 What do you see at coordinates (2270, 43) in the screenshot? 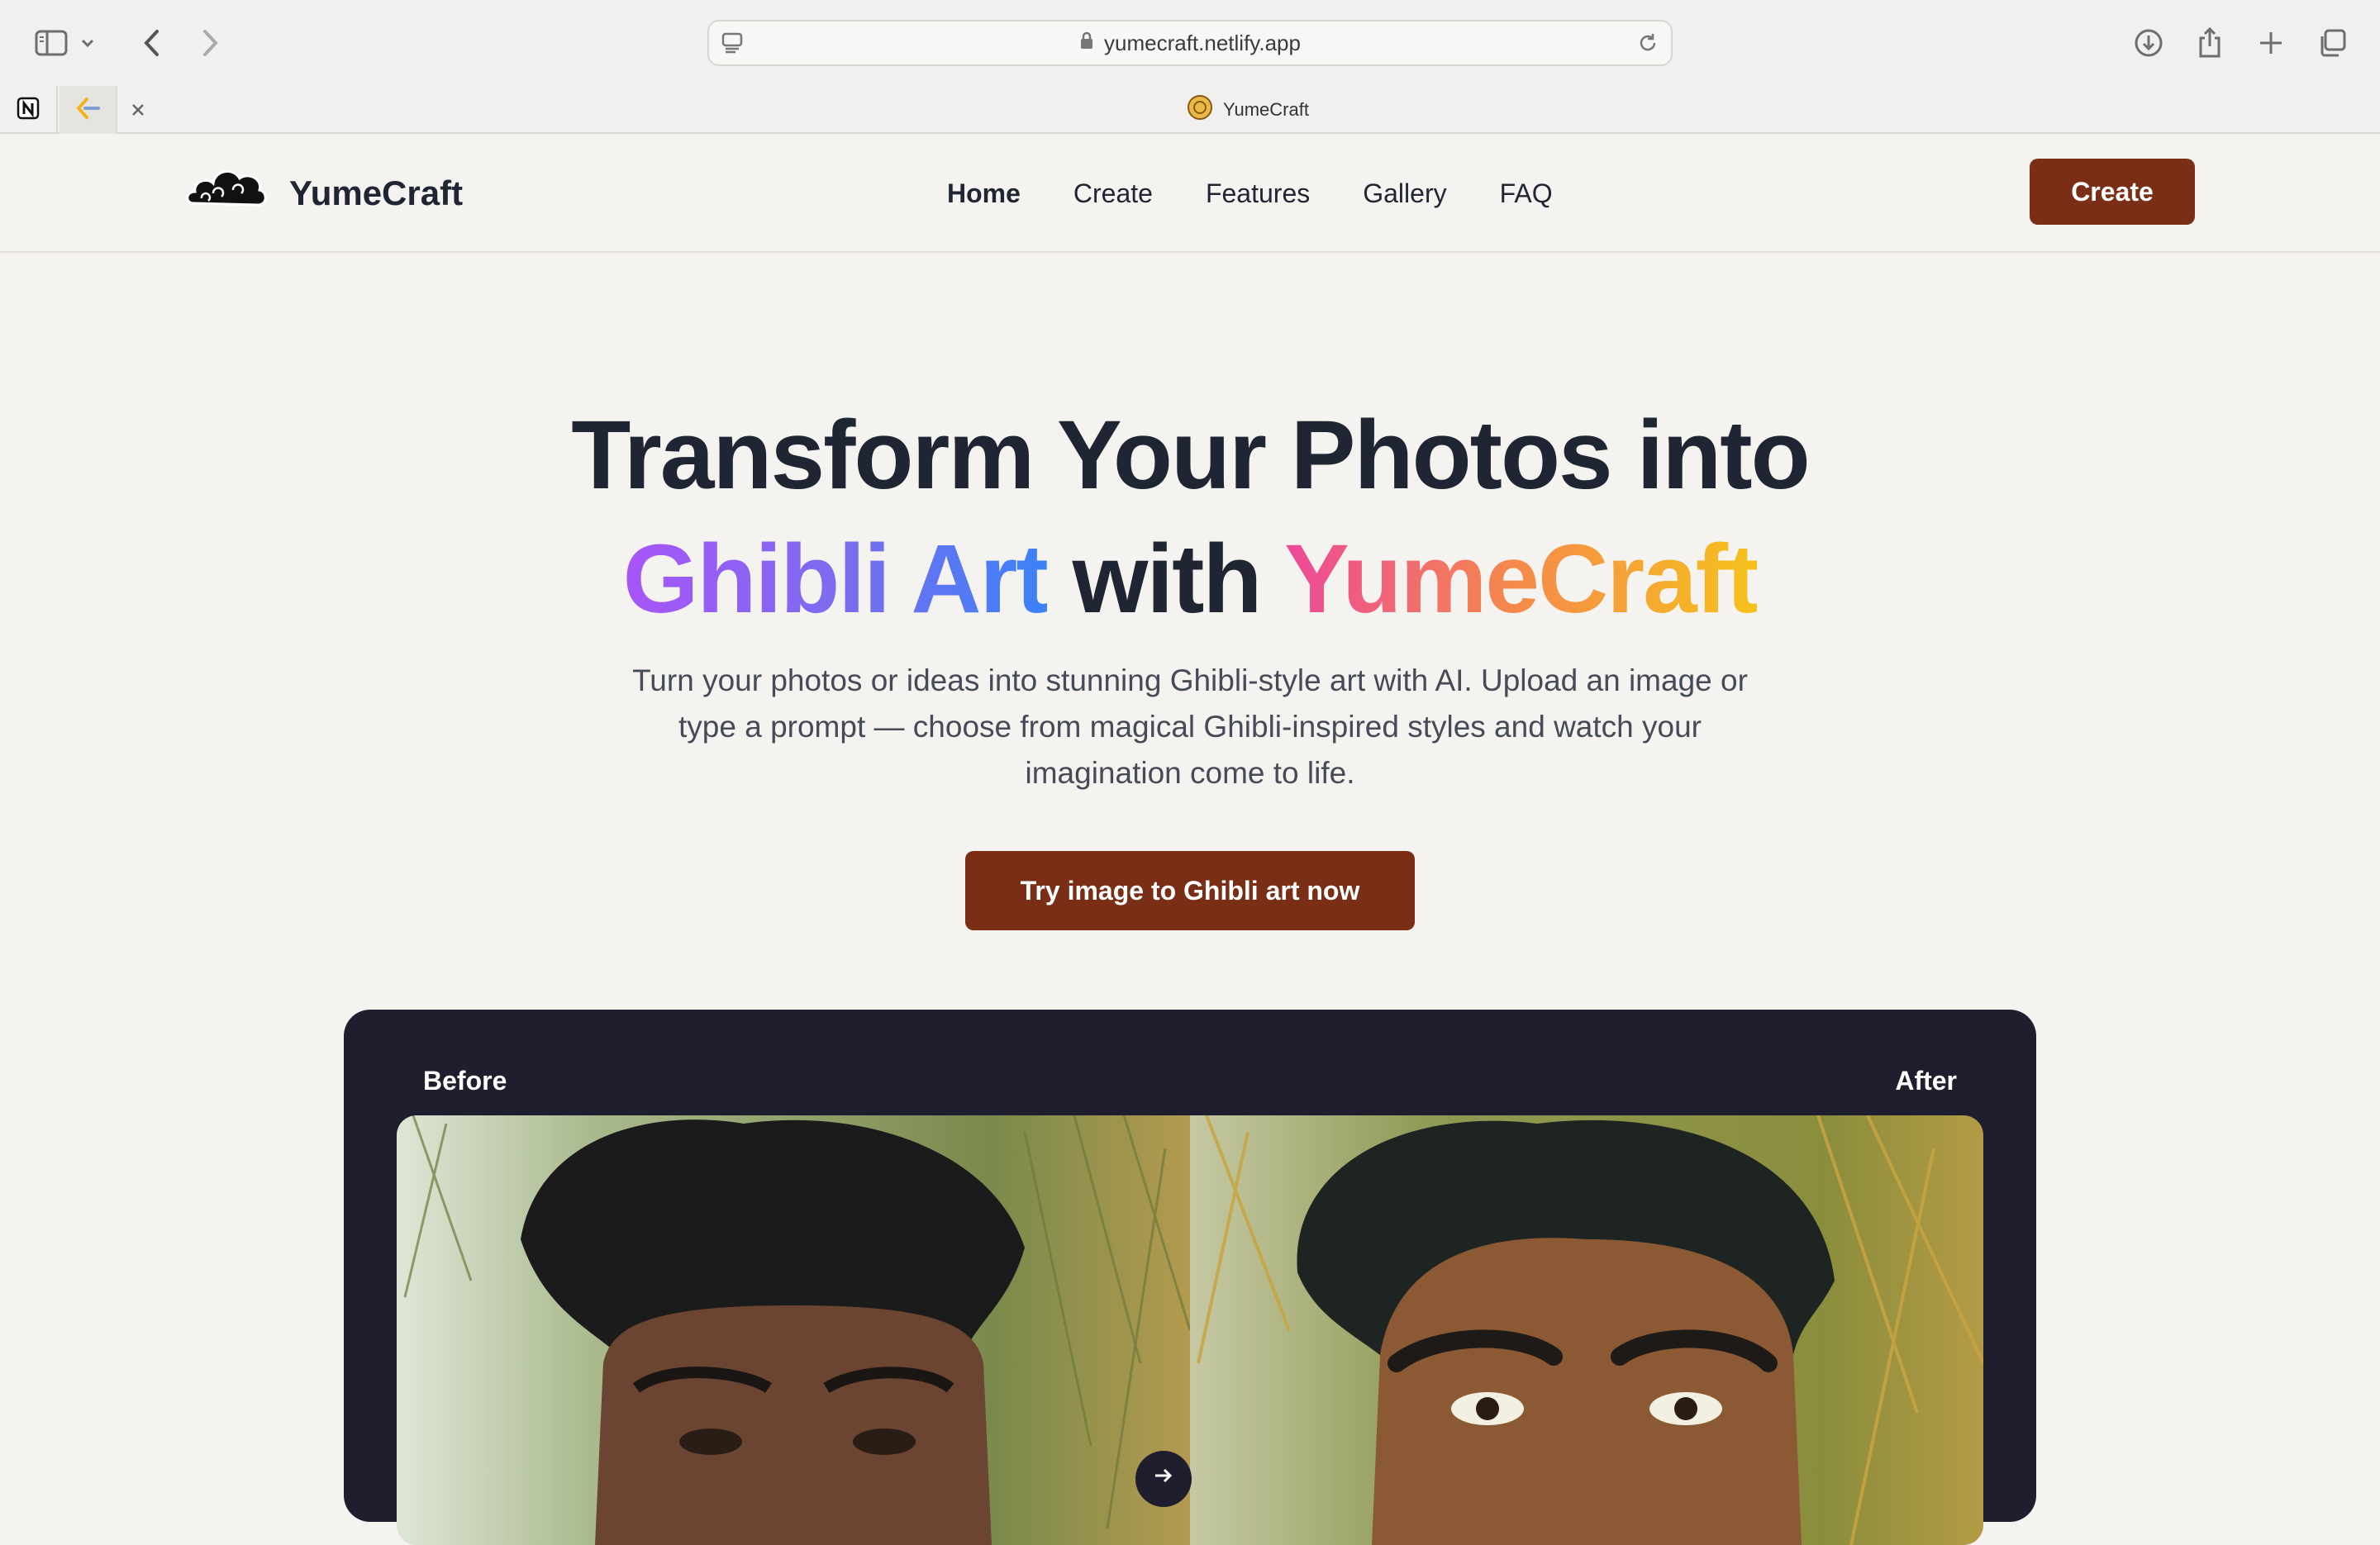
I see `new-tab-icon` at bounding box center [2270, 43].